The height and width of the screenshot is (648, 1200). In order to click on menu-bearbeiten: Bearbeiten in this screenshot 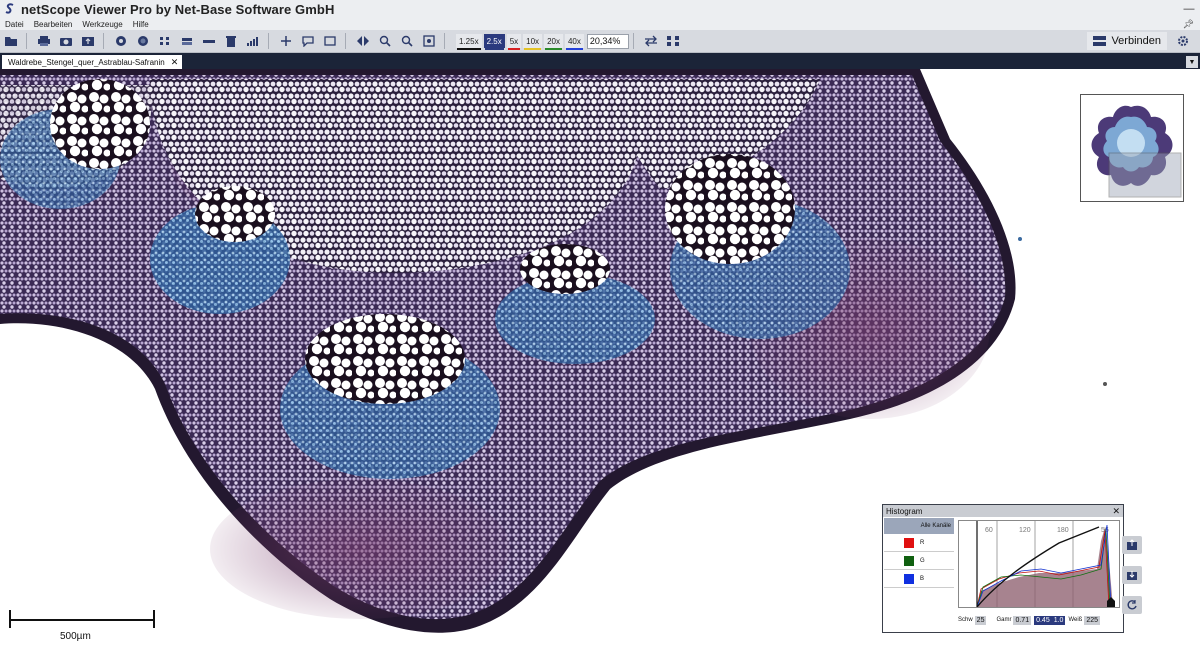, I will do `click(53, 24)`.